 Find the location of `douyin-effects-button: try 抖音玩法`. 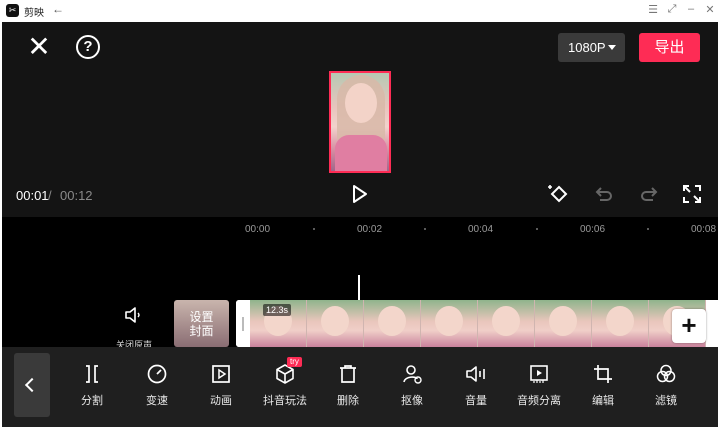

douyin-effects-button: try 抖音玩法 is located at coordinates (285, 387).